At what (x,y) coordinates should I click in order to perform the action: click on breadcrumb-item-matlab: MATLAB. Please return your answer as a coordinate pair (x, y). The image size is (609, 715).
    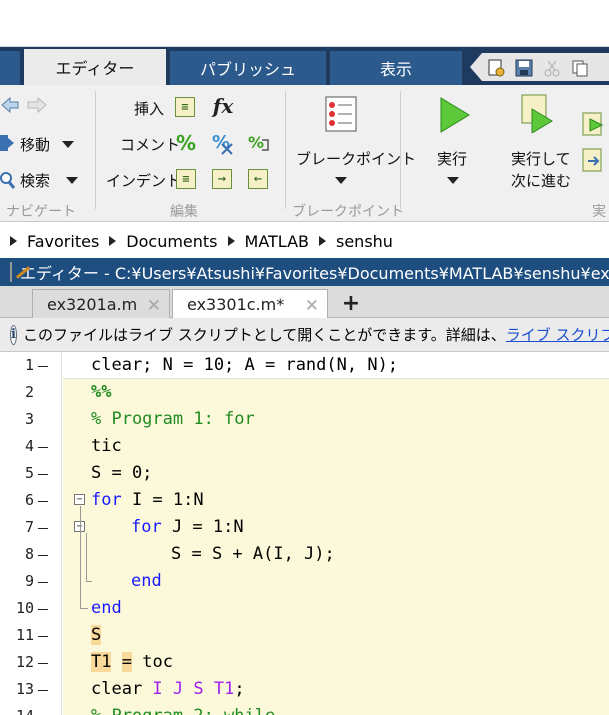
    Looking at the image, I should click on (268, 241).